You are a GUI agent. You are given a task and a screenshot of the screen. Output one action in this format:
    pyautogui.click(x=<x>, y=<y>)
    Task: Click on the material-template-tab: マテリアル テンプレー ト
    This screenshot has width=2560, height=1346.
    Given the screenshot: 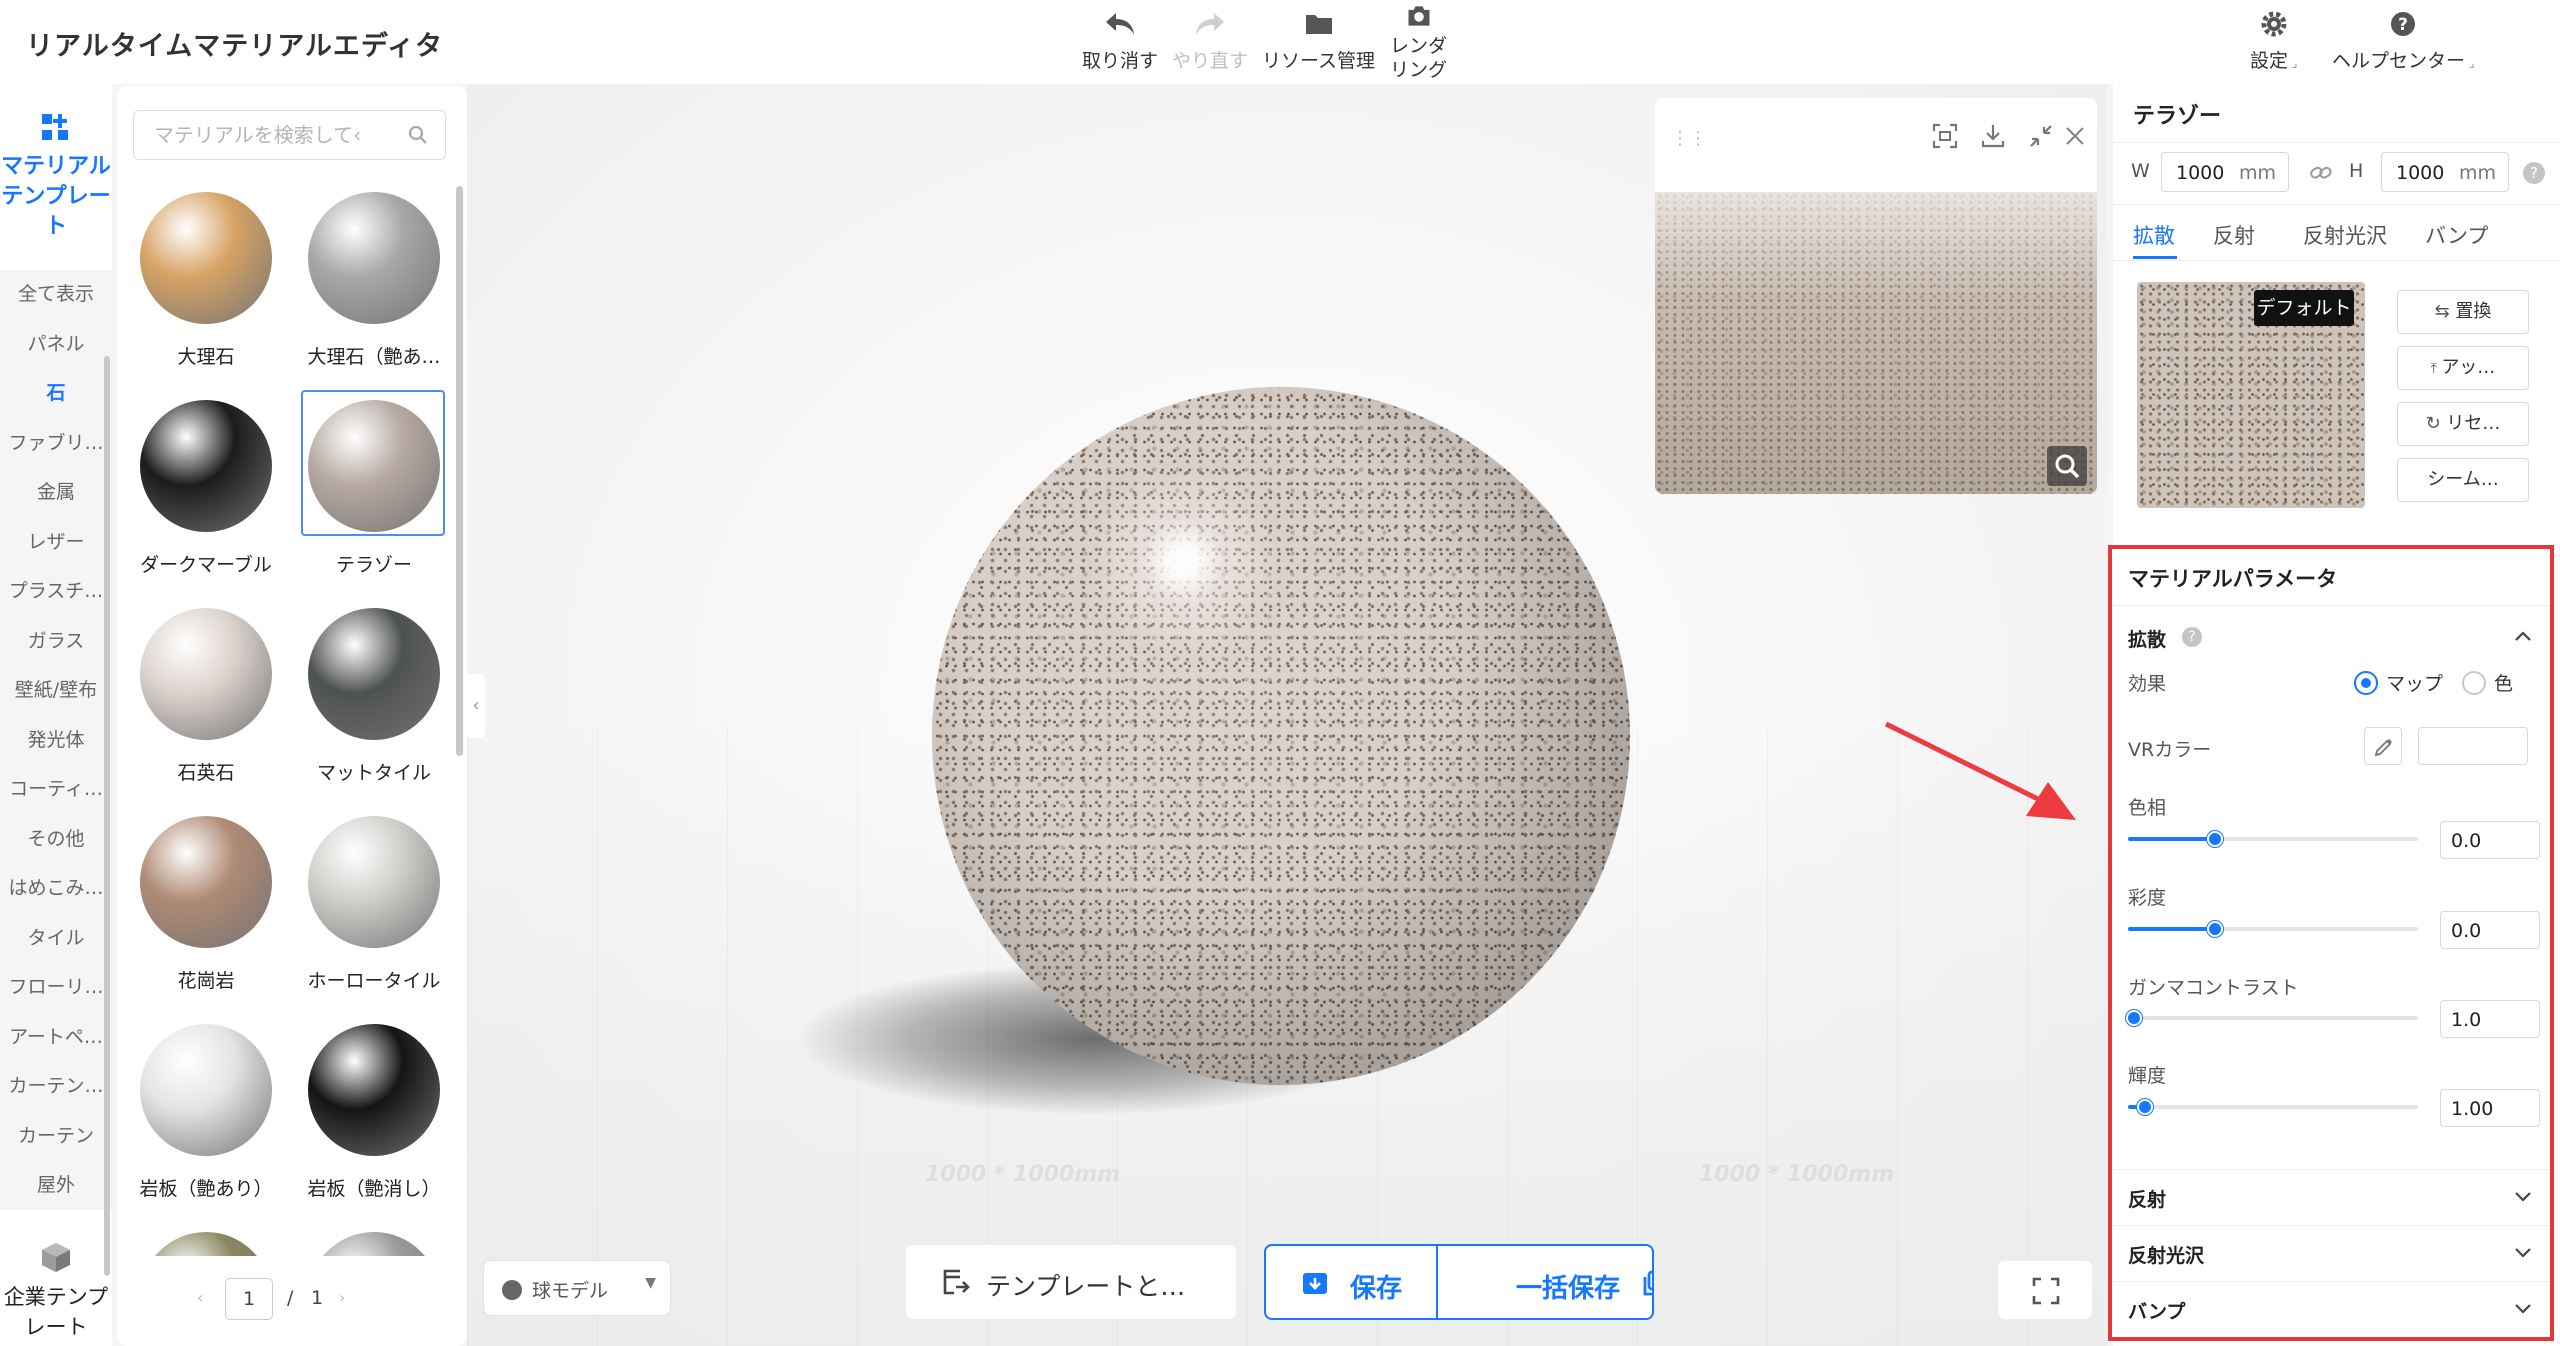 What is the action you would take?
    pyautogui.click(x=56, y=176)
    